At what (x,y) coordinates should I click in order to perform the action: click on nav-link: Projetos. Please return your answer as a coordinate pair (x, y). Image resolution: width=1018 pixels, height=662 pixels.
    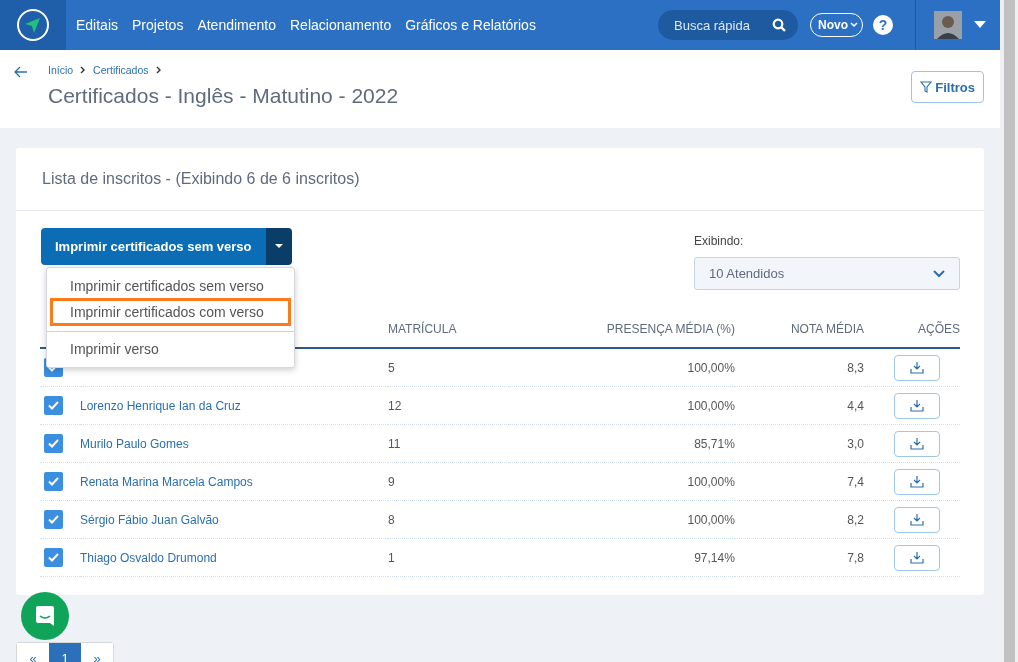
    Looking at the image, I should click on (158, 25).